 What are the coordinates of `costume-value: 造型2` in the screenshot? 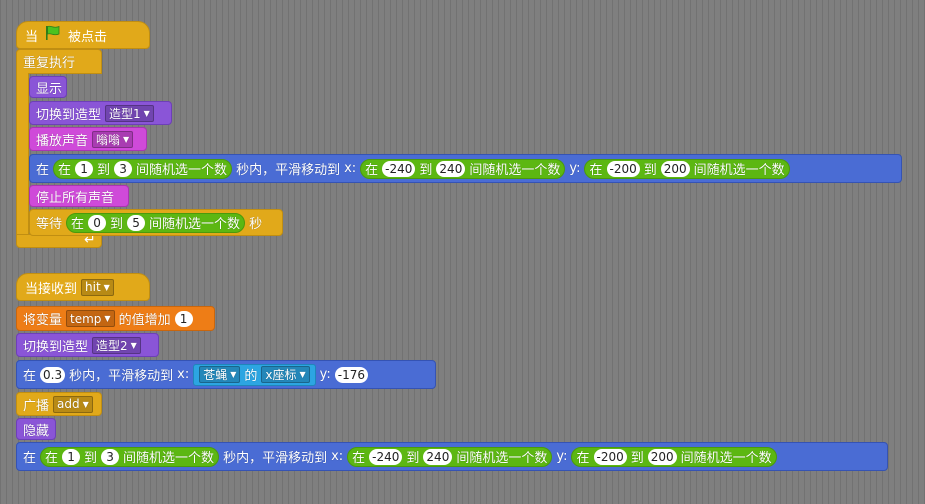 It's located at (112, 345).